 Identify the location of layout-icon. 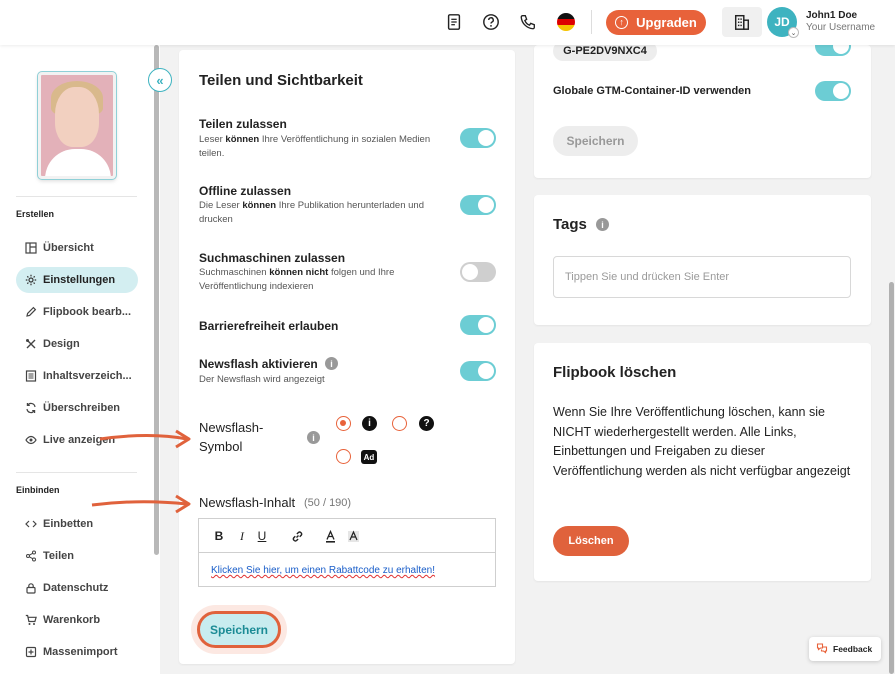
(31, 248).